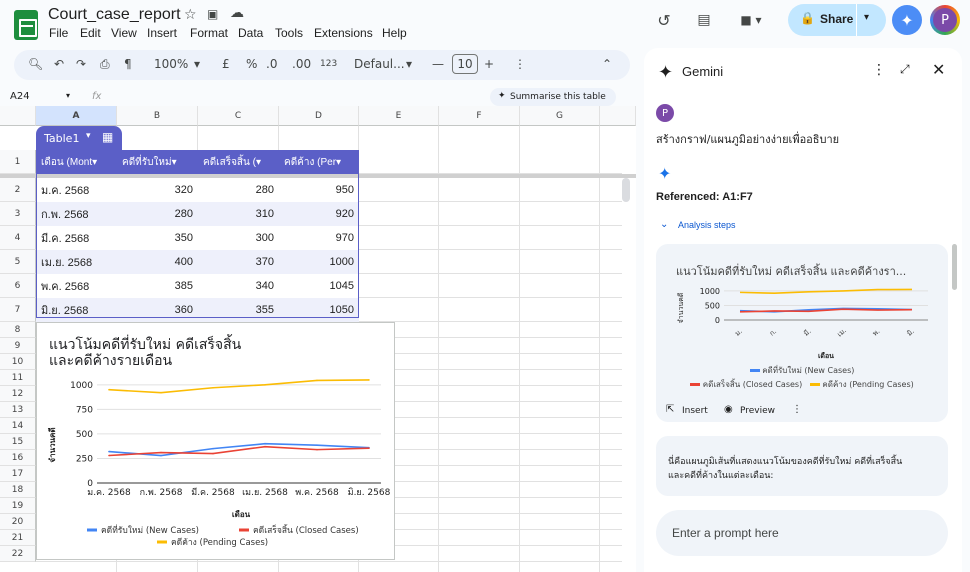  I want to click on table-view-icon: ▦, so click(107, 137).